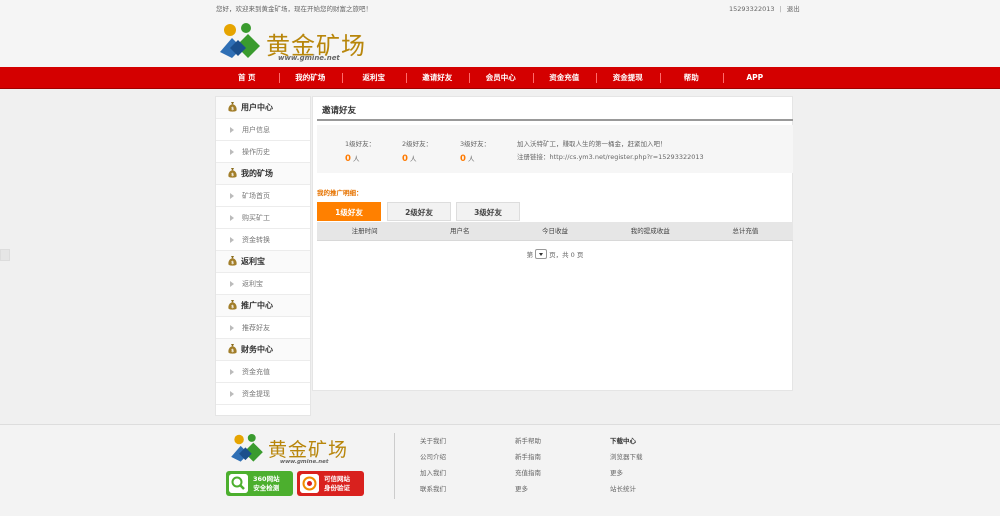  I want to click on tab-level-2: 2级好友, so click(419, 211).